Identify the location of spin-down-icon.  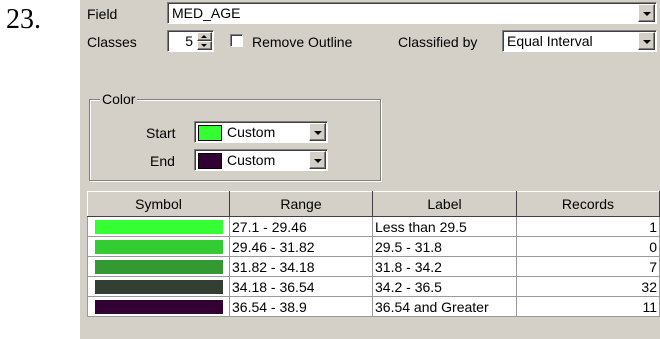
(204, 45).